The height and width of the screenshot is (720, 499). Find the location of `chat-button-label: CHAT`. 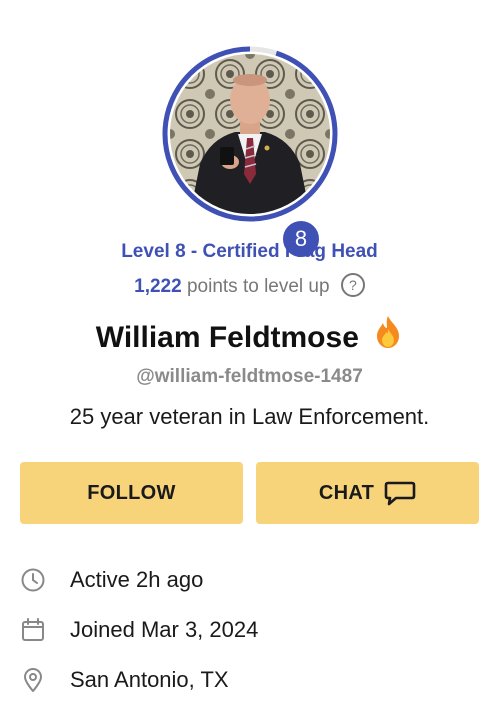

chat-button-label: CHAT is located at coordinates (346, 492).